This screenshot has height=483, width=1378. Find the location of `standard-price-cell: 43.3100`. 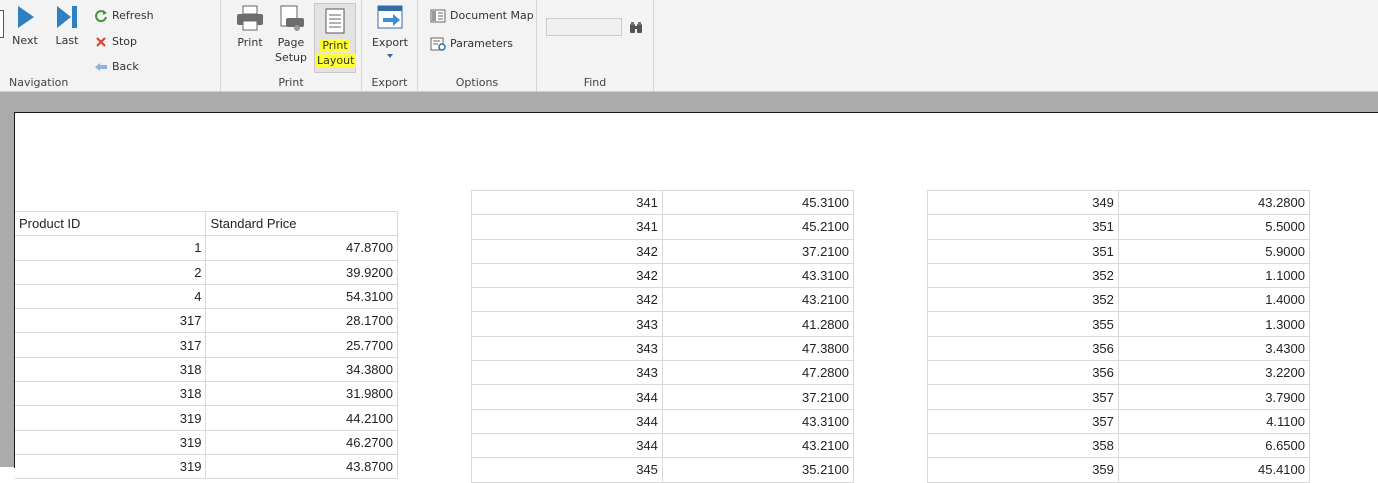

standard-price-cell: 43.3100 is located at coordinates (758, 276).